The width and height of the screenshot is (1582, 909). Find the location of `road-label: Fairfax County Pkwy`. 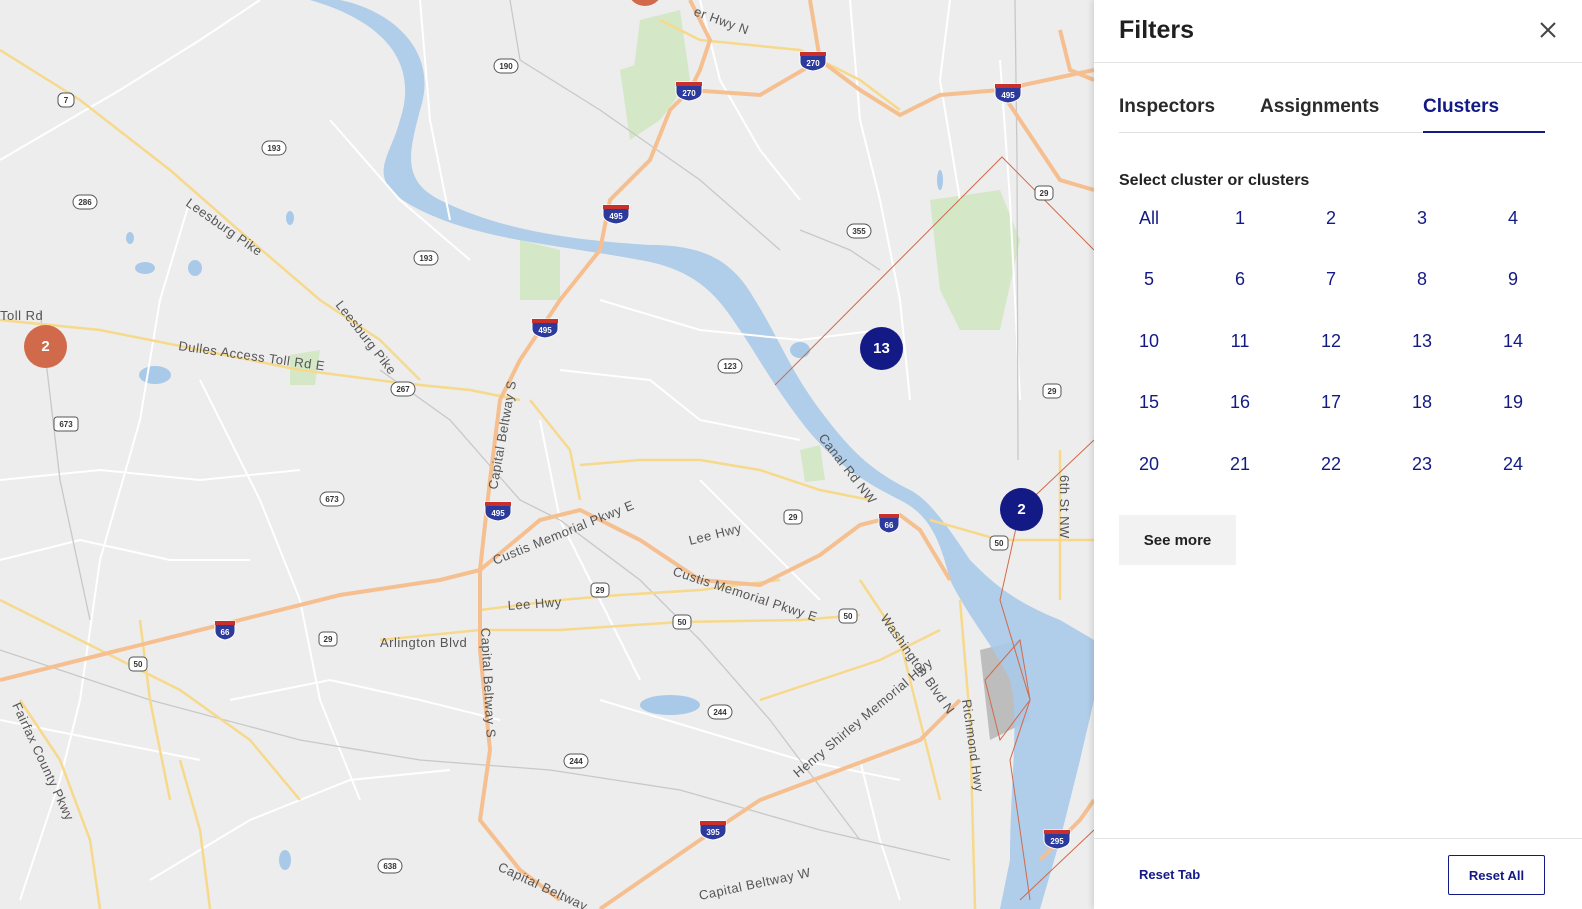

road-label: Fairfax County Pkwy is located at coordinates (43, 761).